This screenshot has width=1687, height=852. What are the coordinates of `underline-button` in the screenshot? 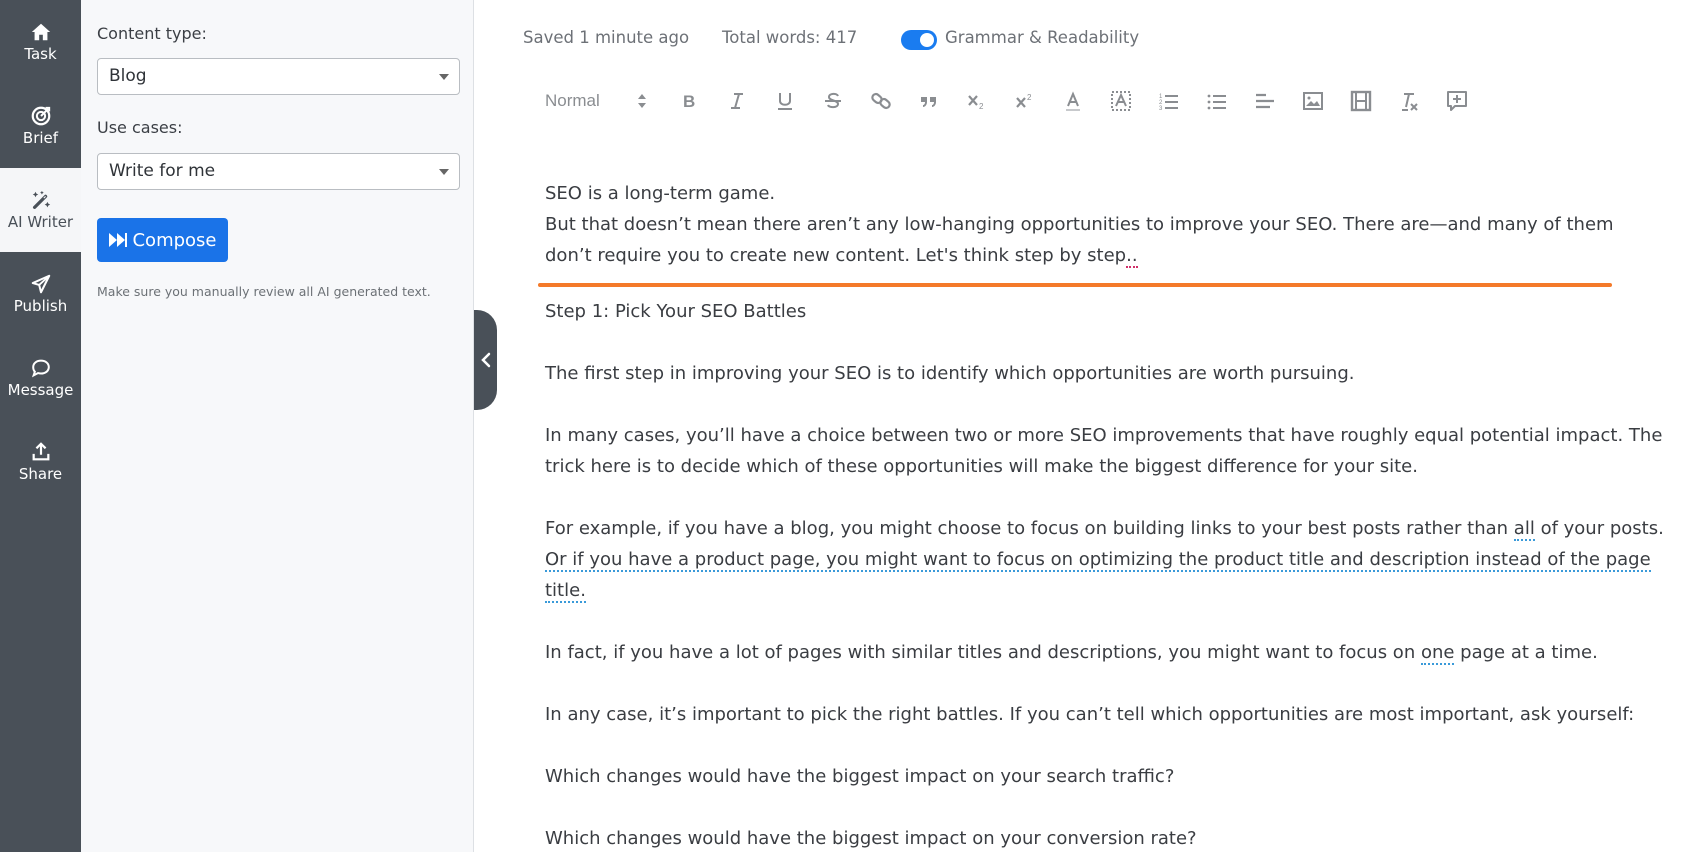 It's located at (785, 101).